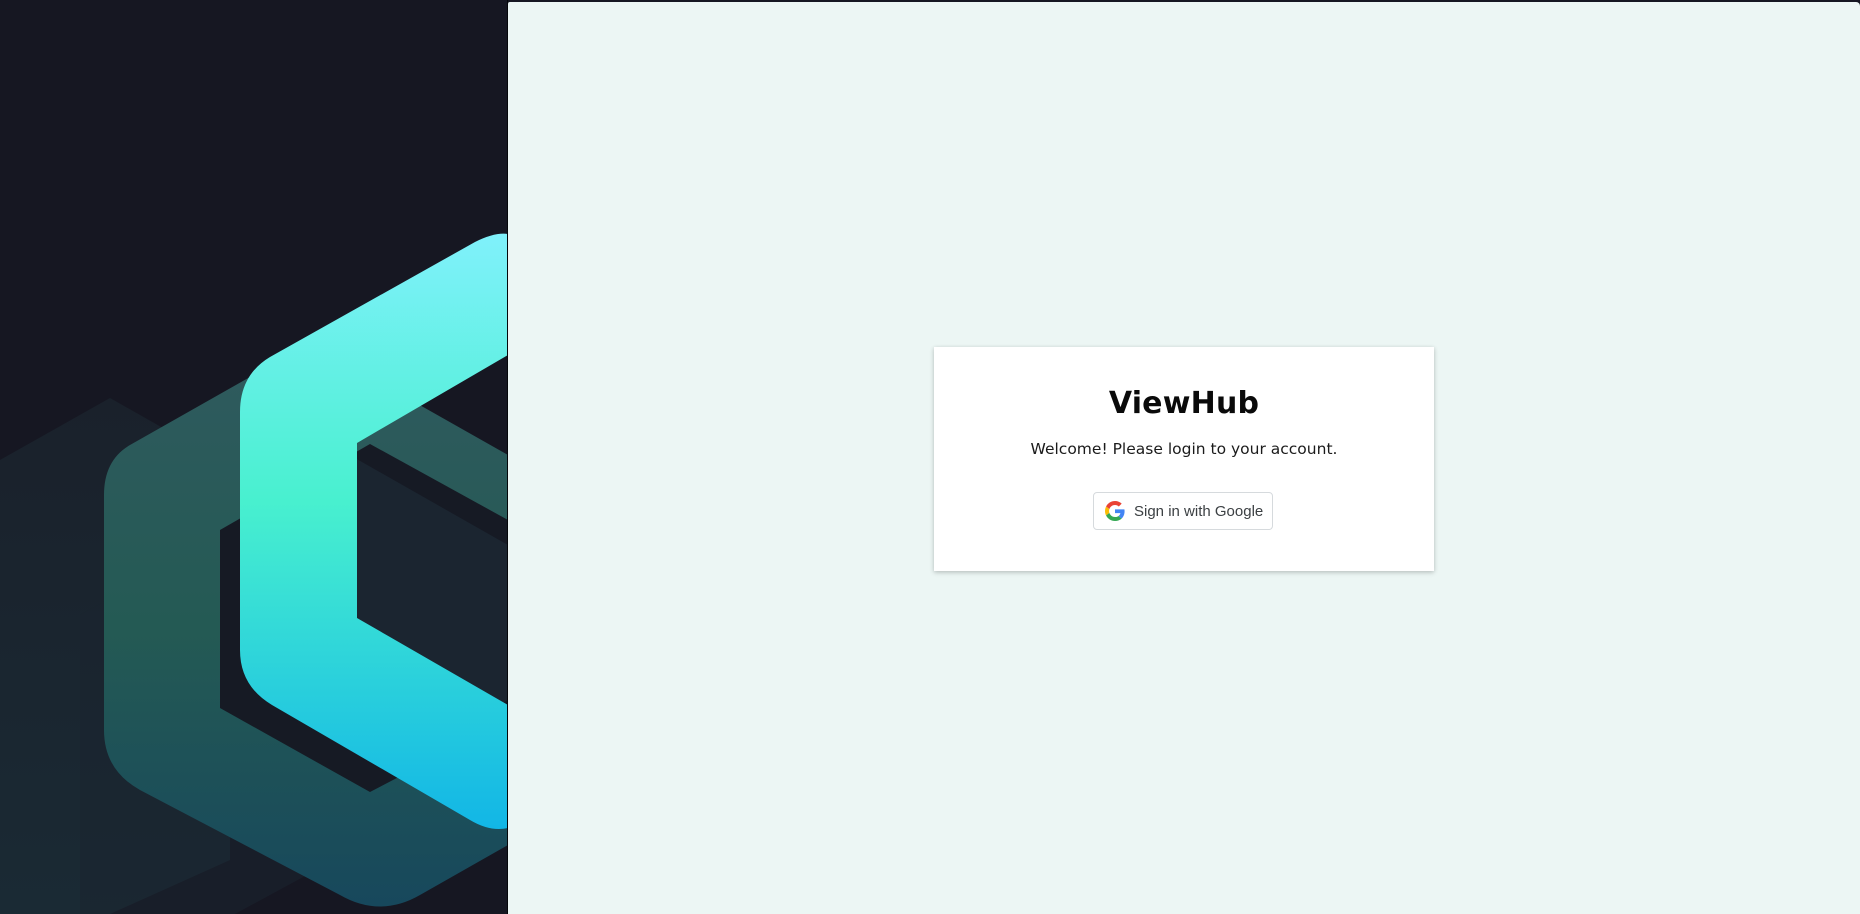  Describe the element at coordinates (1115, 511) in the screenshot. I see `google-g-icon` at that location.